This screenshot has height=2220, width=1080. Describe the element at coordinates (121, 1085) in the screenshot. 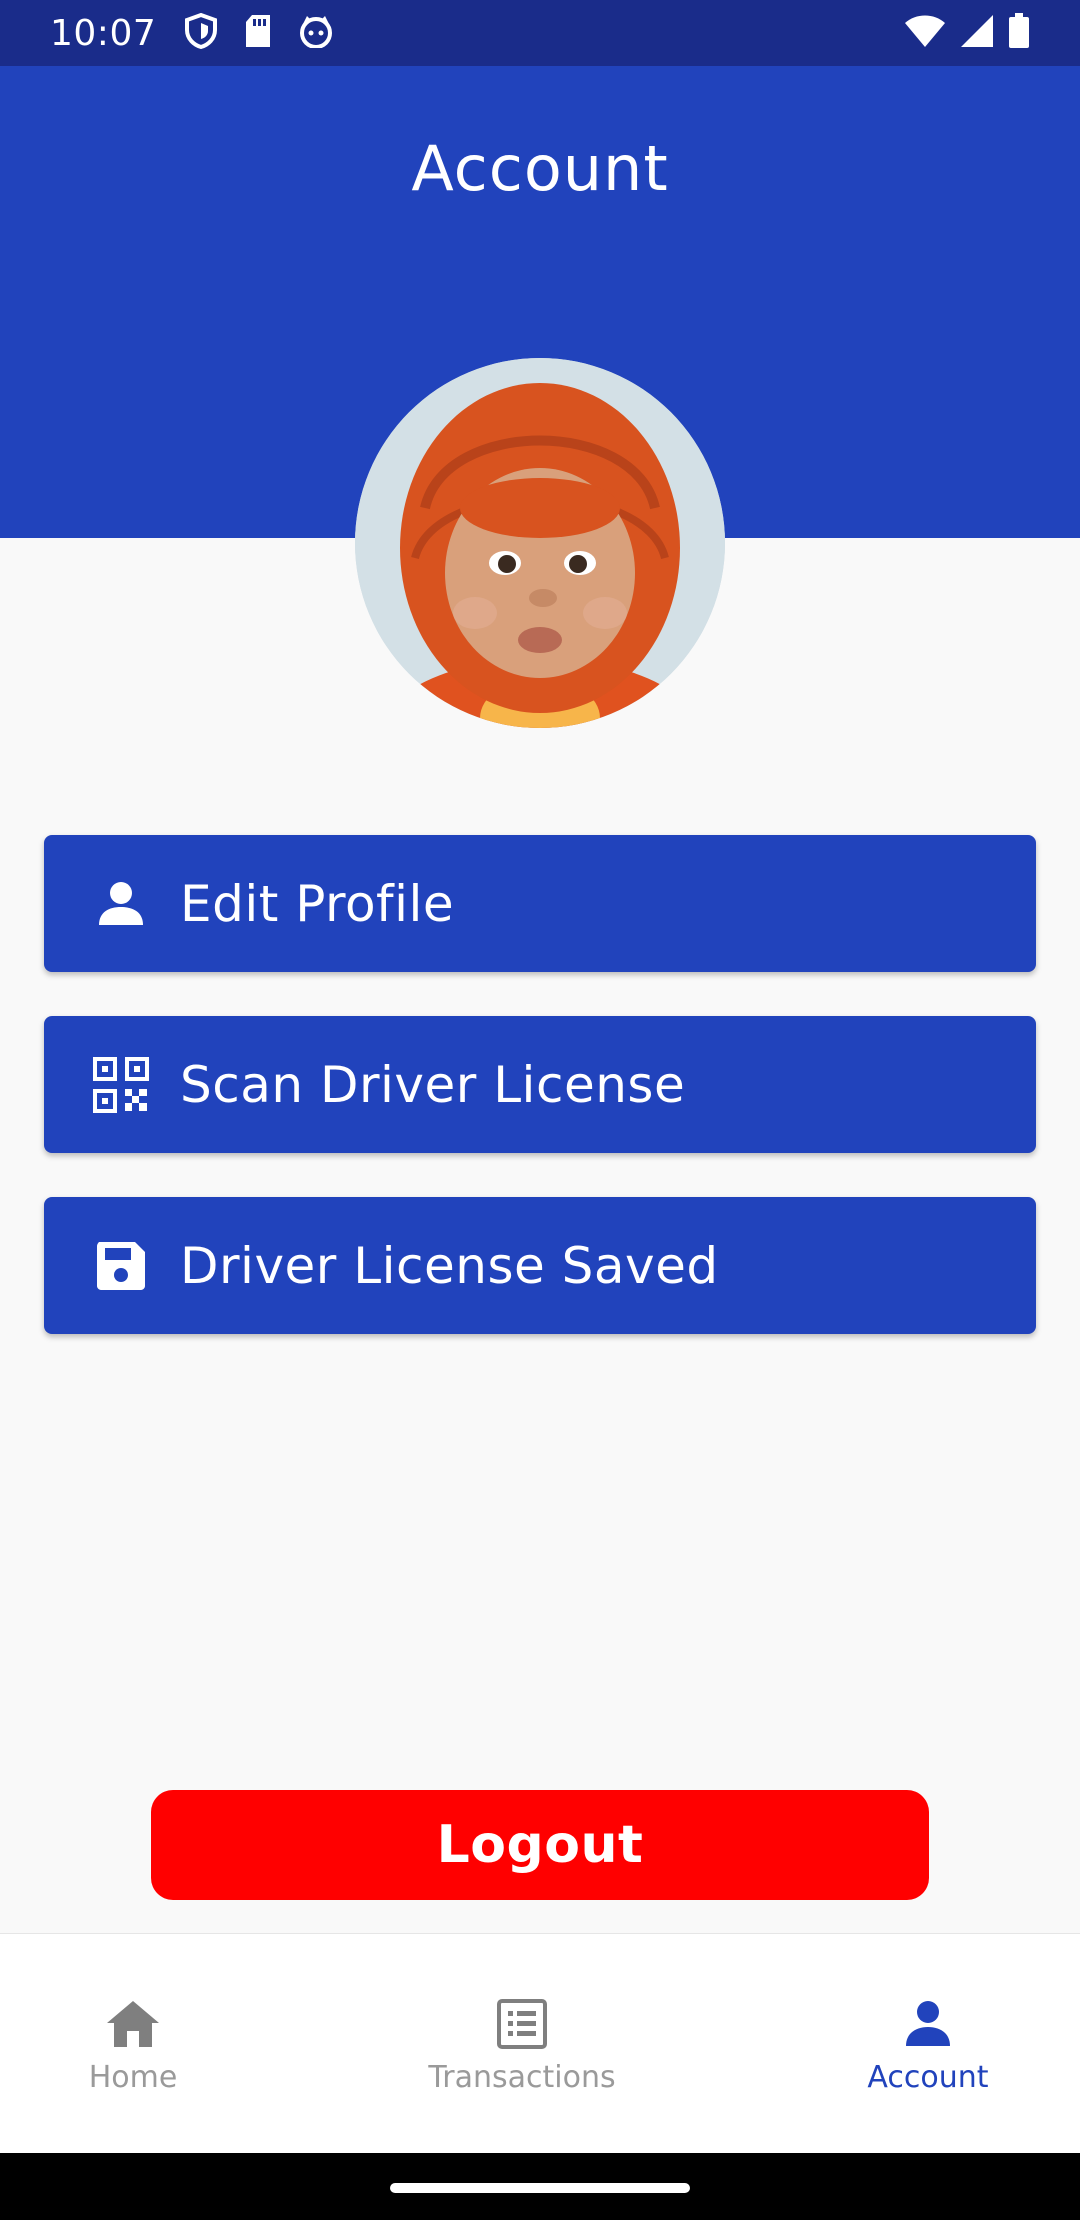

I see `qr-code-icon` at that location.